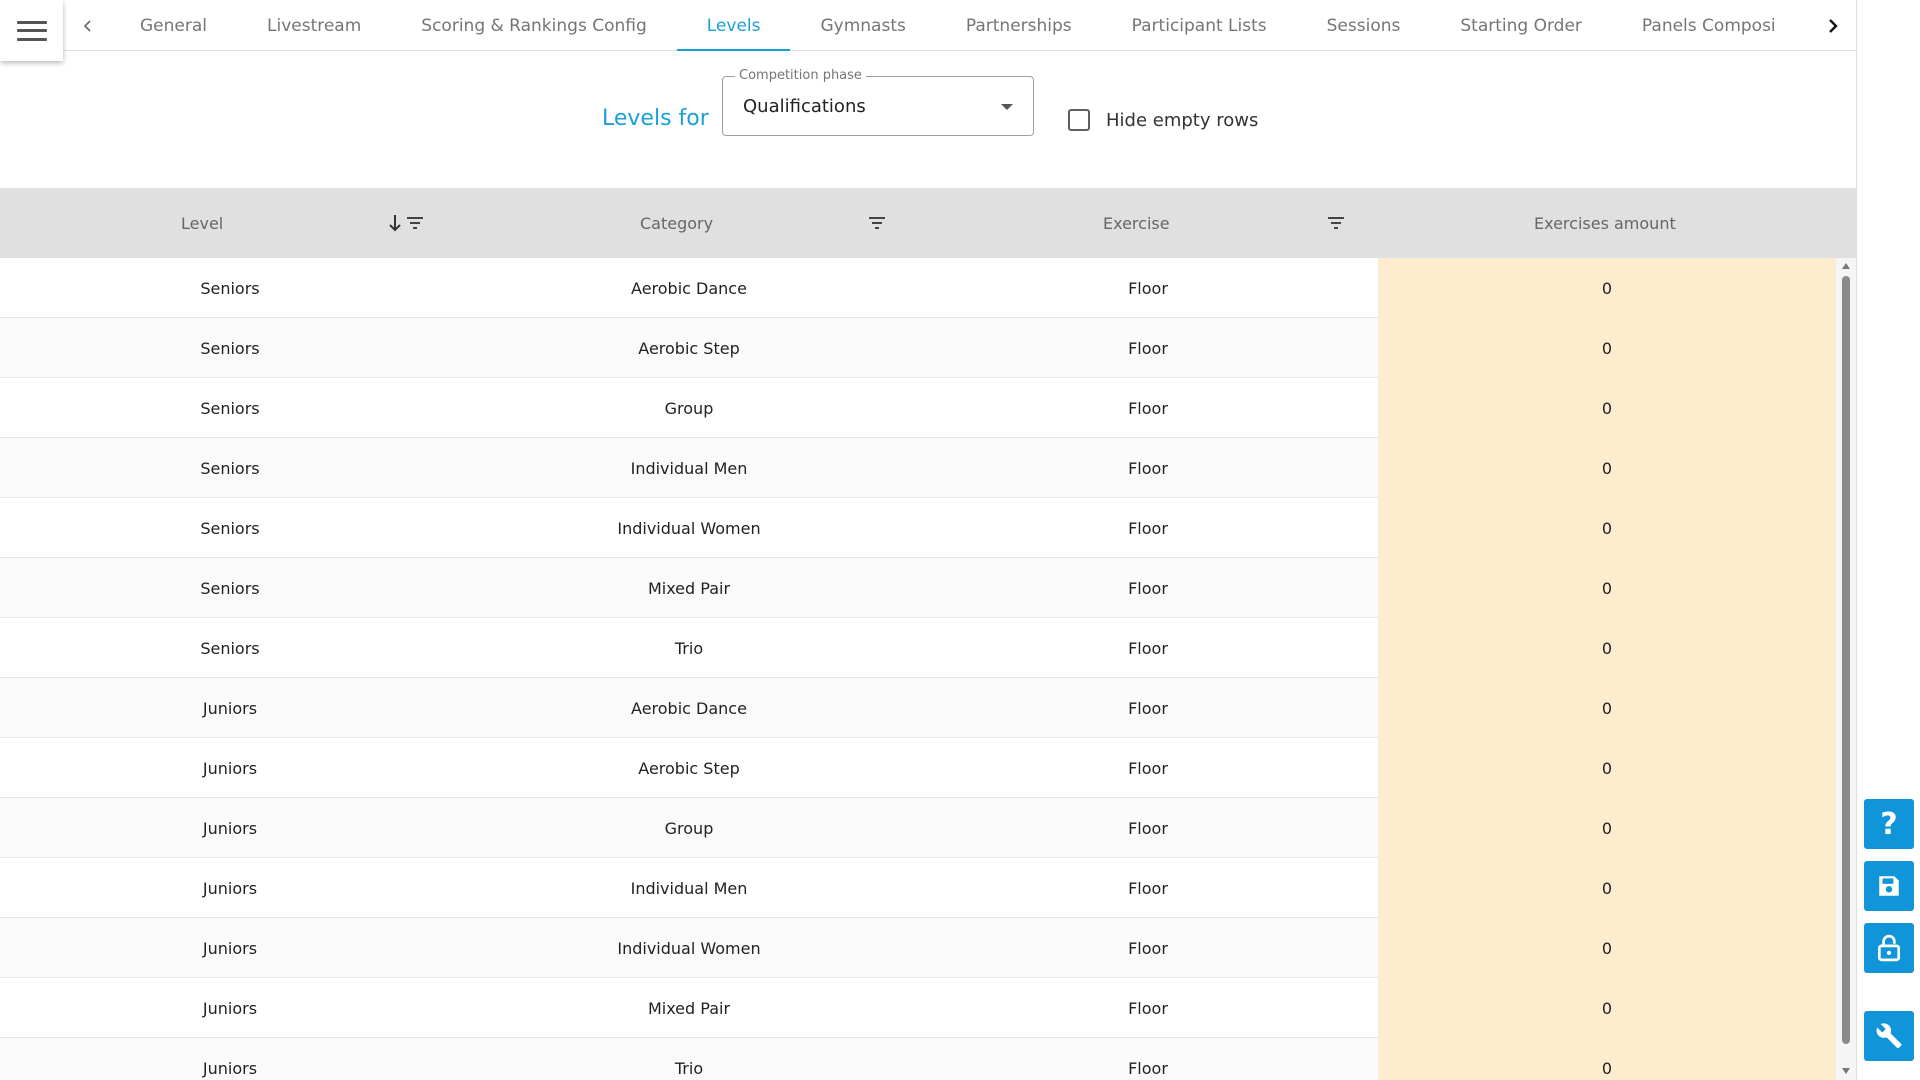 The height and width of the screenshot is (1080, 1920). I want to click on exercise-filter-button, so click(1336, 223).